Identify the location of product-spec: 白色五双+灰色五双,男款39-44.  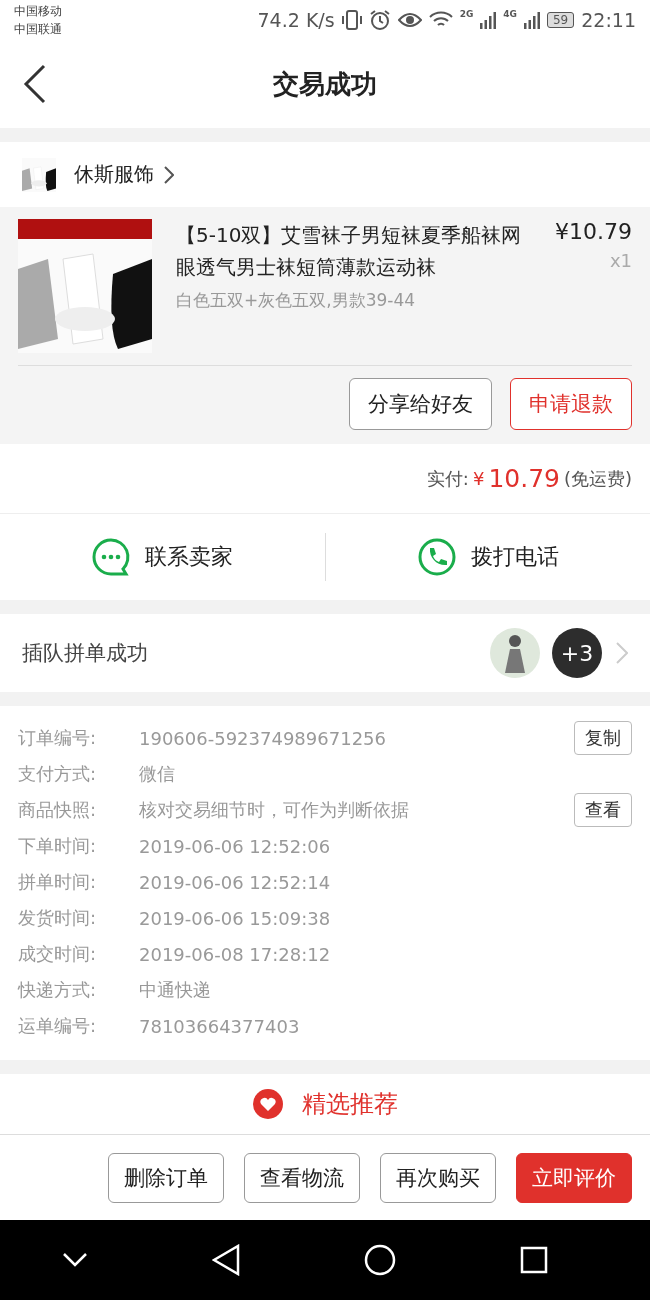
(296, 300).